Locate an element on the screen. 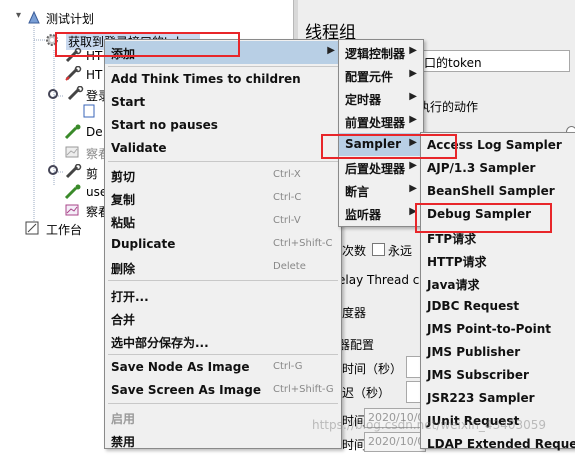 This screenshot has height=456, width=575. sampler-item: JSR223 Sampler is located at coordinates (498, 398).